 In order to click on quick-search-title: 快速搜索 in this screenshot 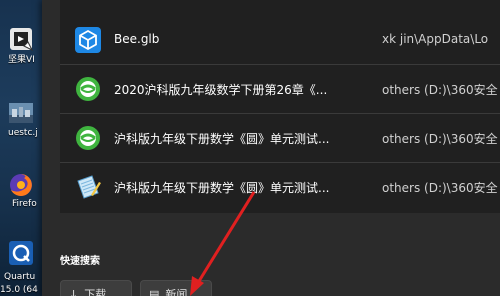, I will do `click(80, 261)`.